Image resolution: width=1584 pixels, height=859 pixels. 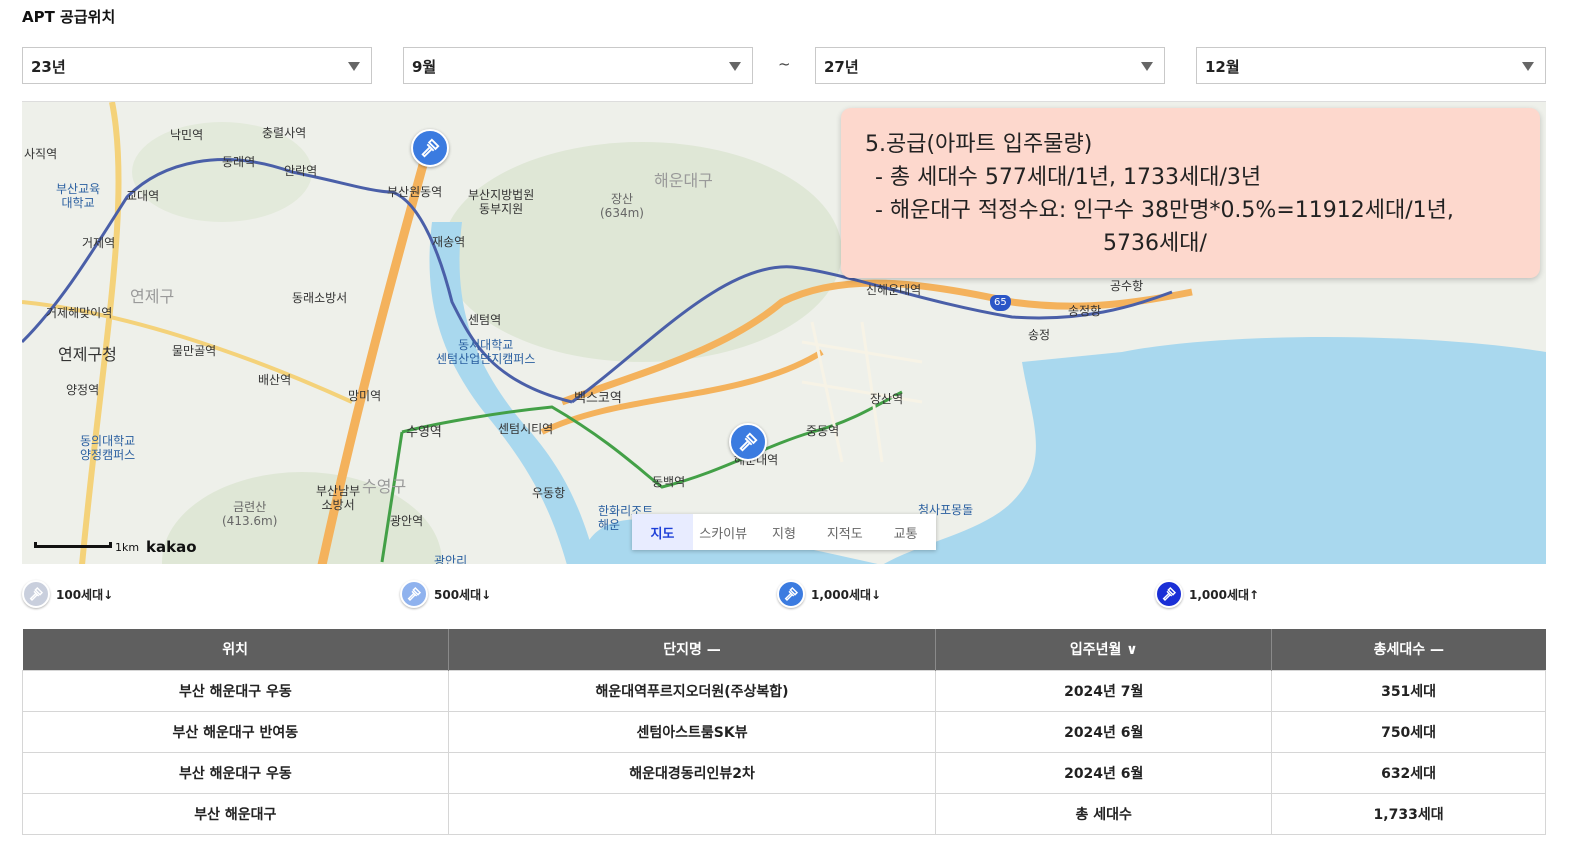 I want to click on map-label-songjeong-port: 송정항, so click(x=1085, y=311).